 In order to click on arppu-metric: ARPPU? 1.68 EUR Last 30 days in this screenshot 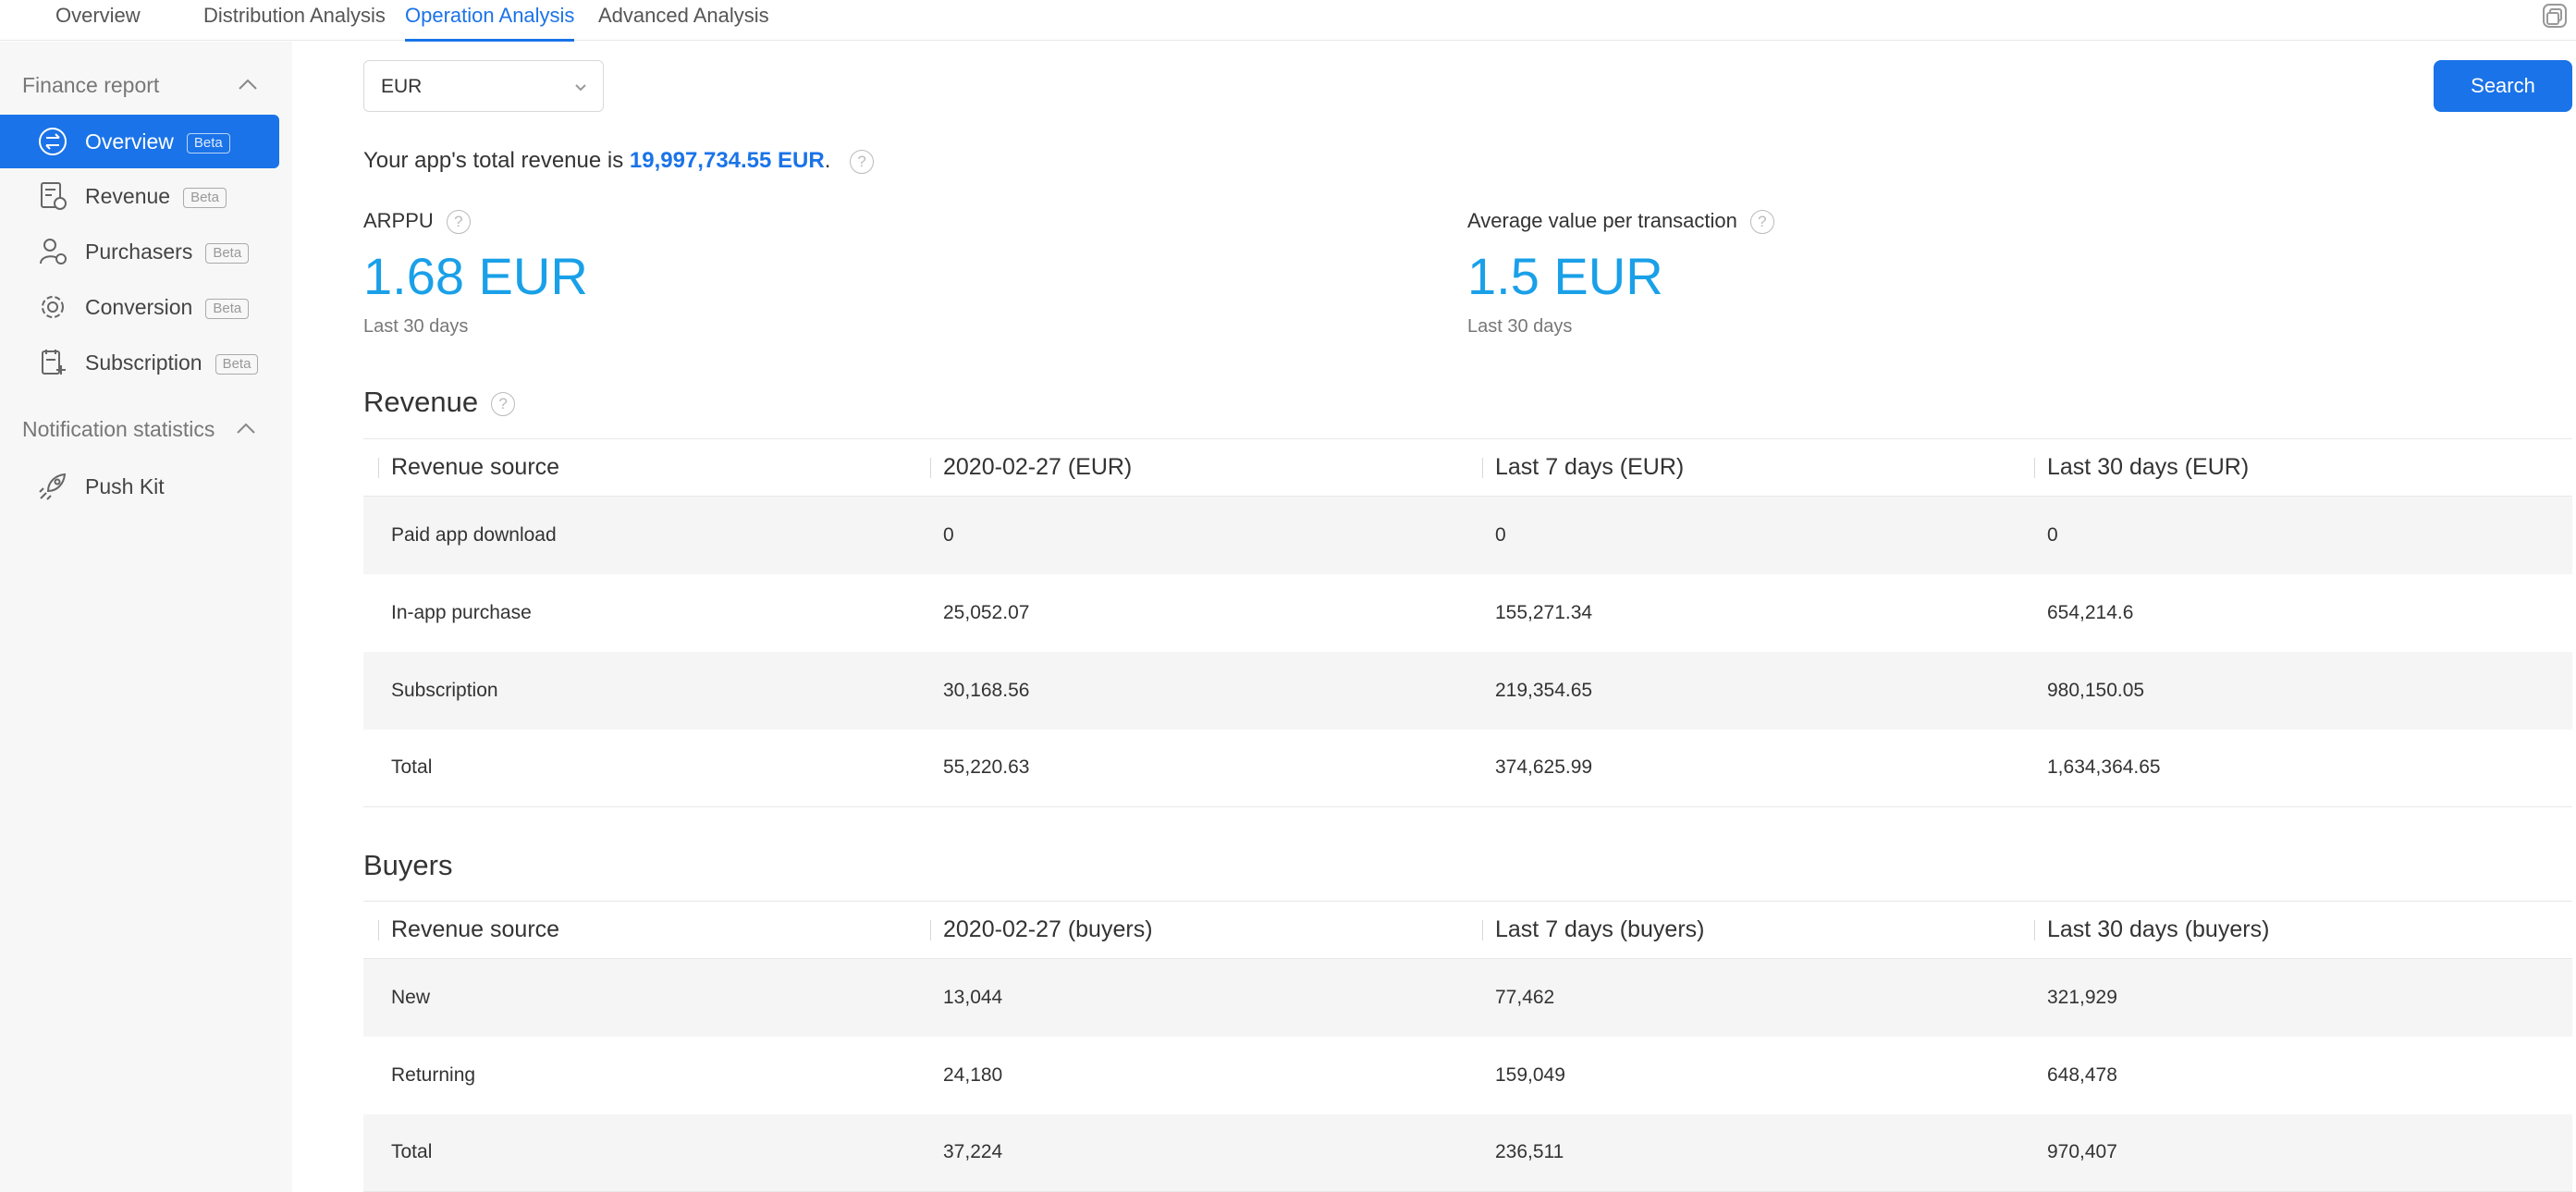, I will do `click(687, 273)`.